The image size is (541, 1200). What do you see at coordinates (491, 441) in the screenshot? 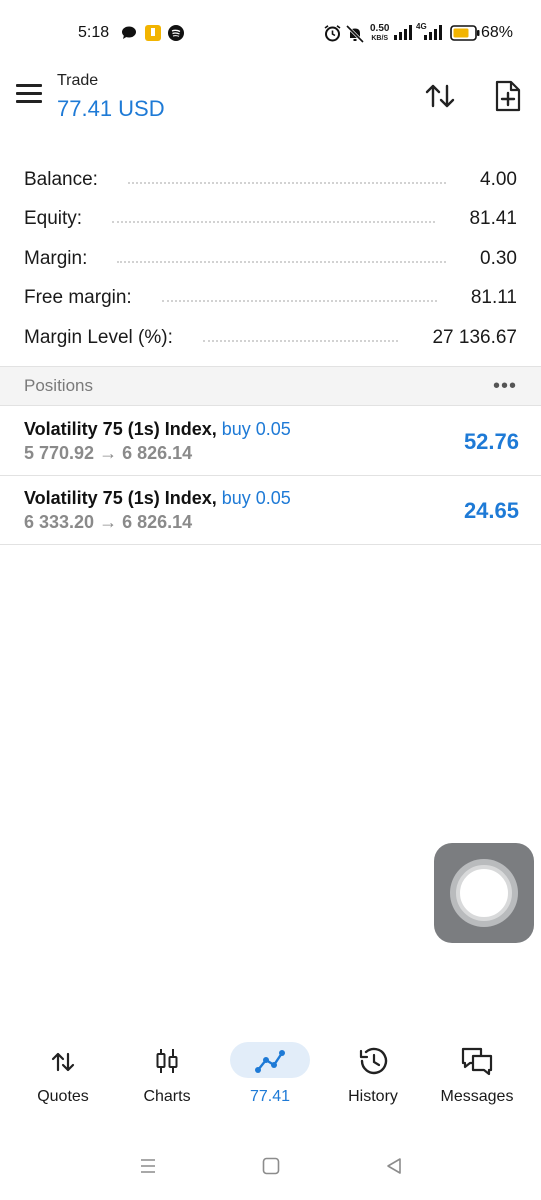
I see `position-profit: 52.76` at bounding box center [491, 441].